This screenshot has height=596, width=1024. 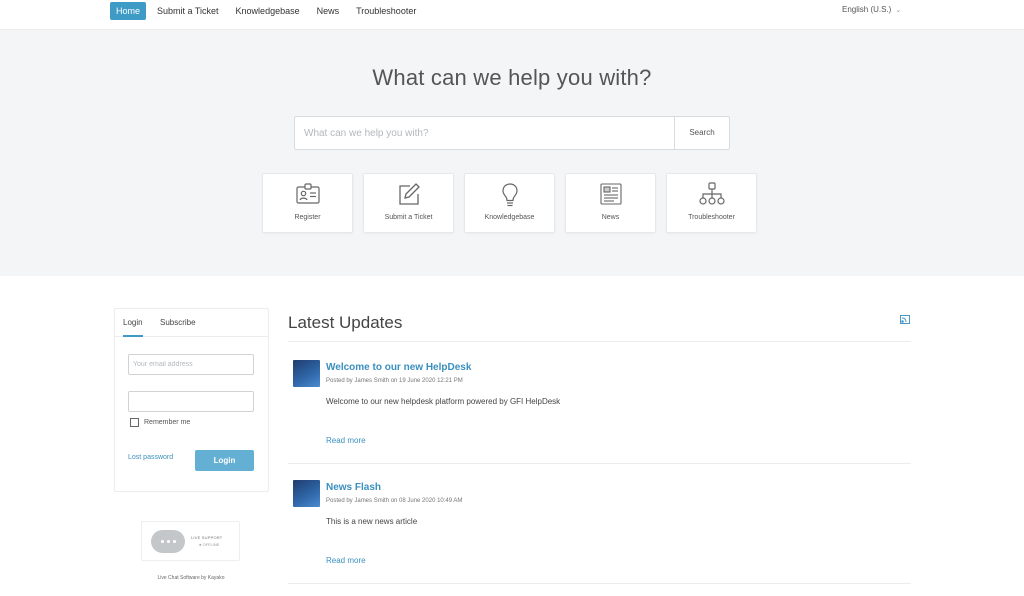 I want to click on tile-label: News, so click(x=610, y=217).